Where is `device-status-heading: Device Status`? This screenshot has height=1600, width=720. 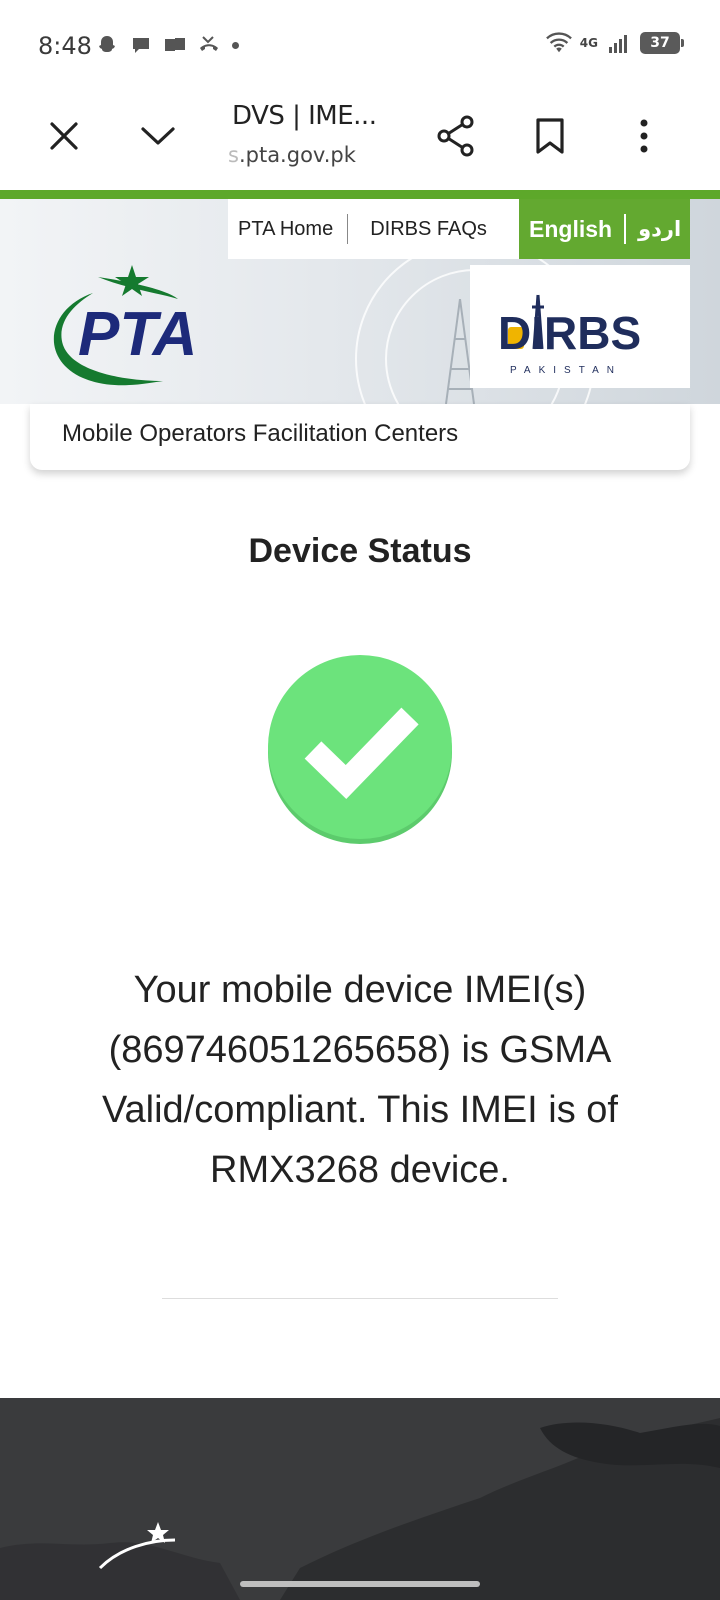 device-status-heading: Device Status is located at coordinates (360, 551).